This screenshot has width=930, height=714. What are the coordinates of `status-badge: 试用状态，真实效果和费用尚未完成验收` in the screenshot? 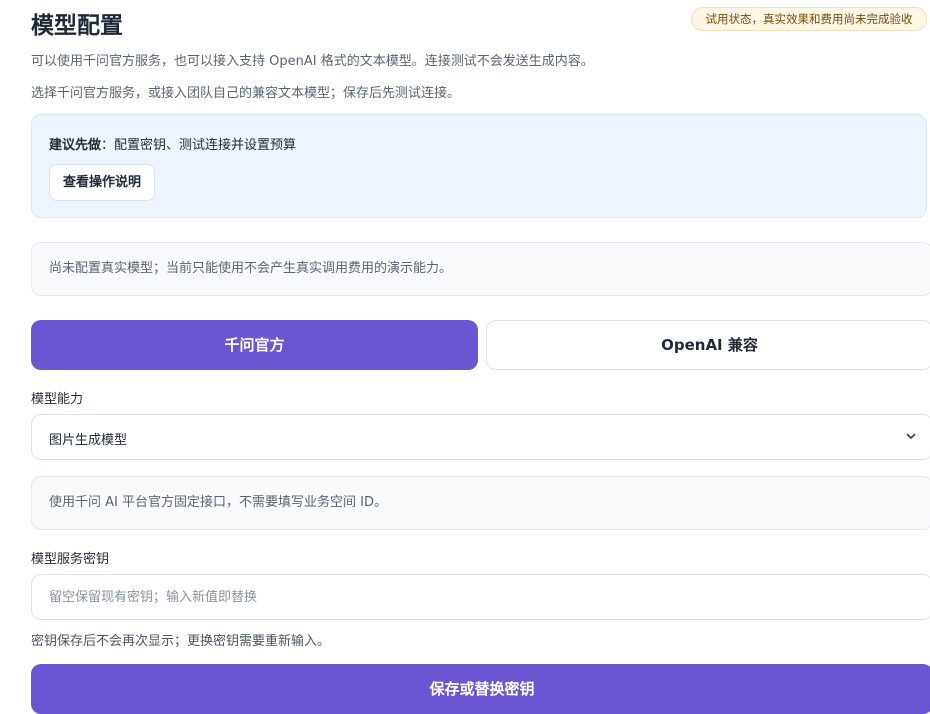 It's located at (809, 19).